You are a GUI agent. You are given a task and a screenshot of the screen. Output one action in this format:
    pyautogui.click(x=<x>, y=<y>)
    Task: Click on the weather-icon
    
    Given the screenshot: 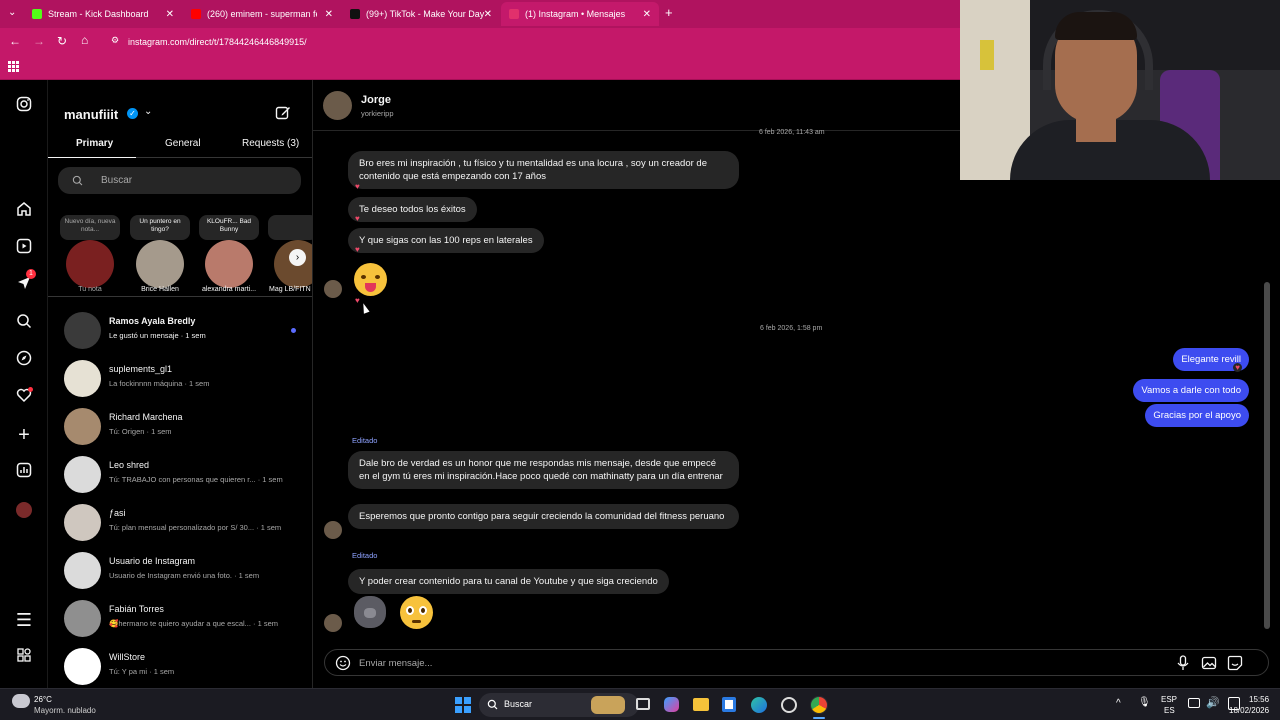 What is the action you would take?
    pyautogui.click(x=21, y=701)
    